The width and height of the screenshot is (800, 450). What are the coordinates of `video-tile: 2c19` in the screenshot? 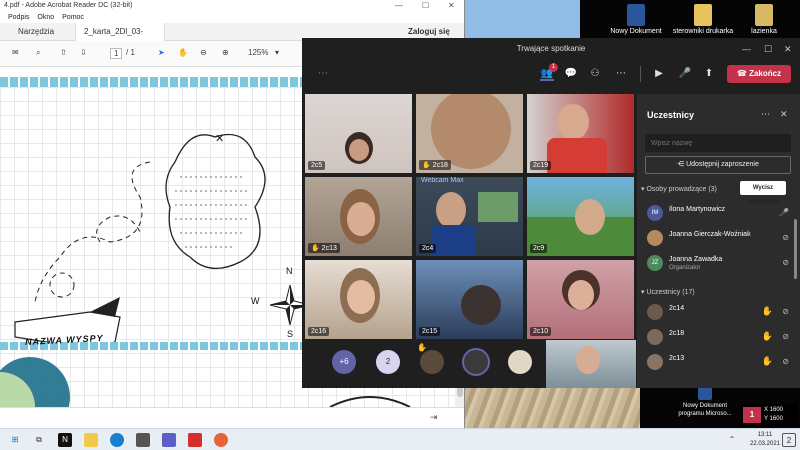 It's located at (580, 133).